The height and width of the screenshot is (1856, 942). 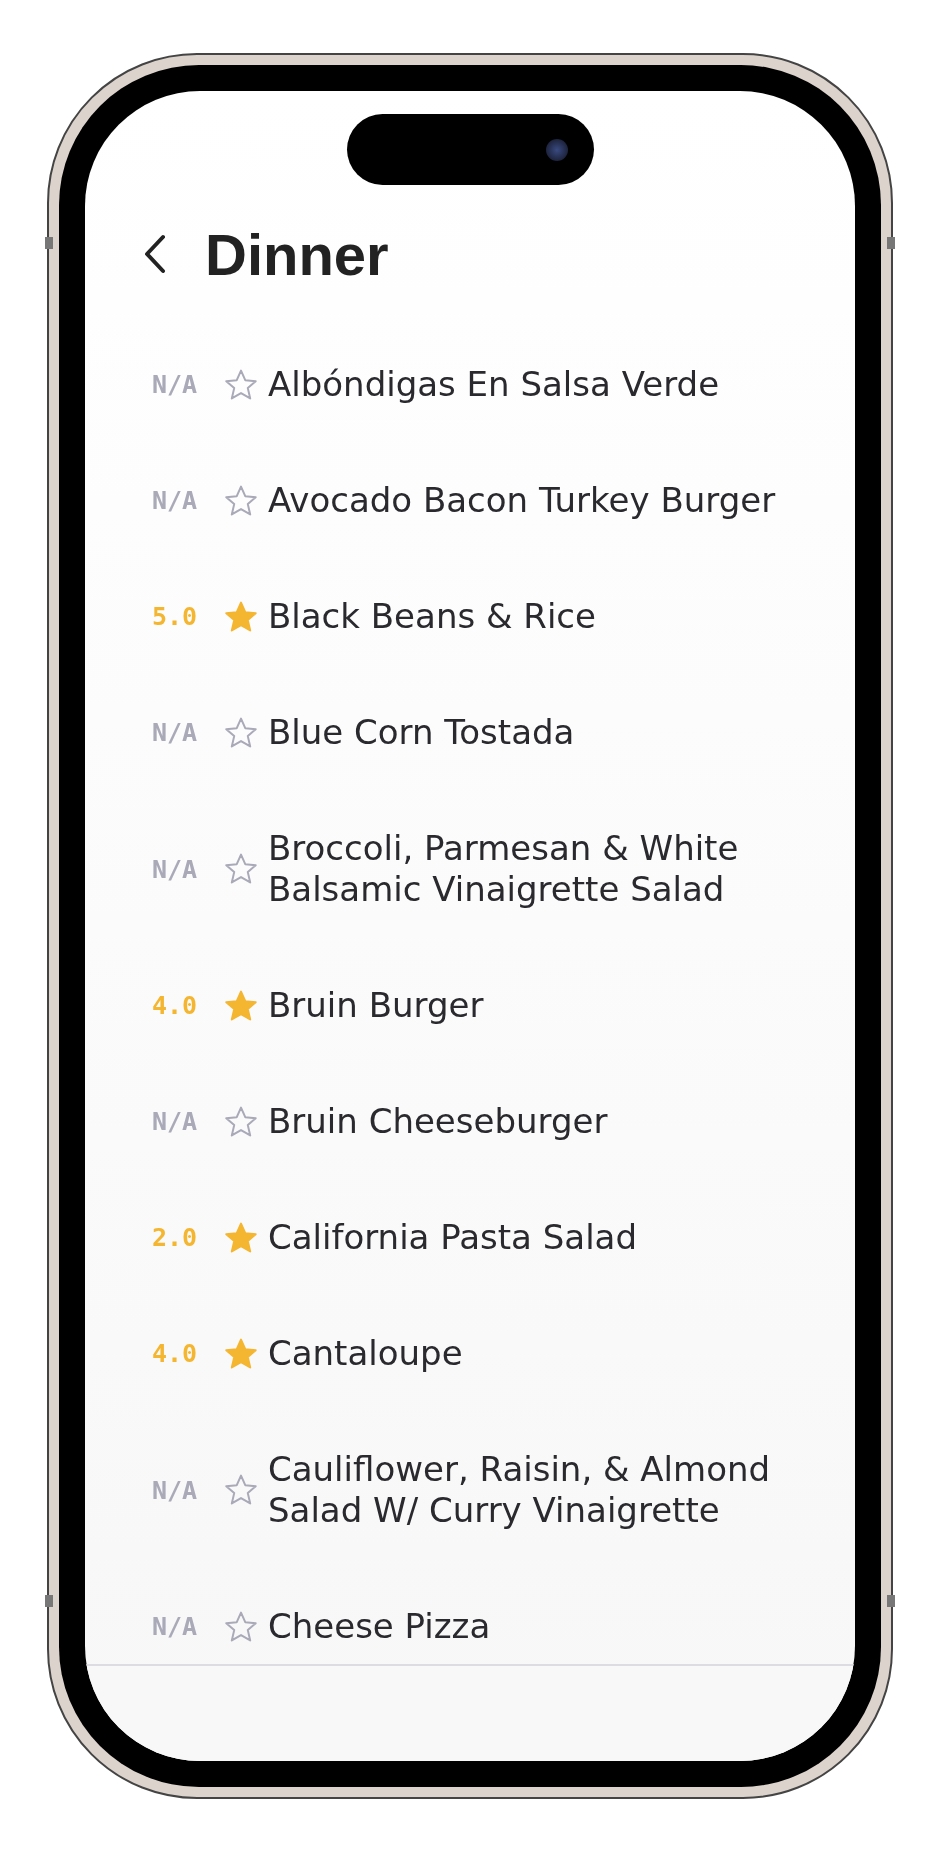 I want to click on menu-item: N/A Bruin Cheeseburger, so click(x=470, y=1122).